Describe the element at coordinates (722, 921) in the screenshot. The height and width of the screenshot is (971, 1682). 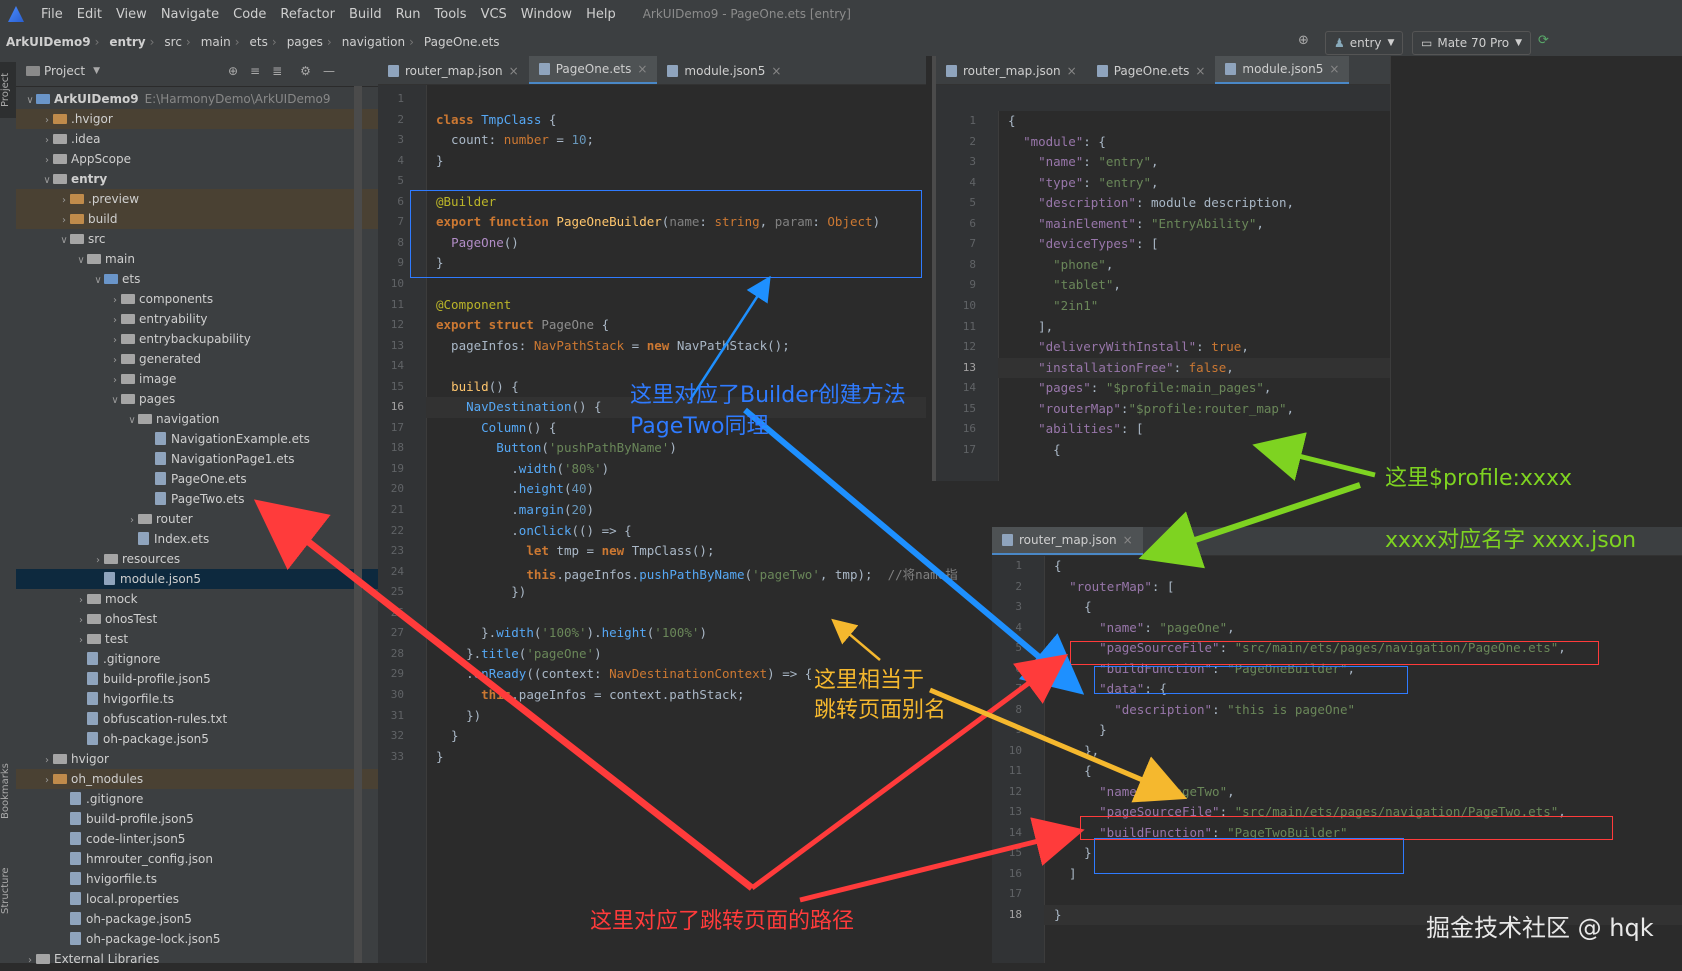
I see `annotation-path: 这里对应了跳转页面的路径` at that location.